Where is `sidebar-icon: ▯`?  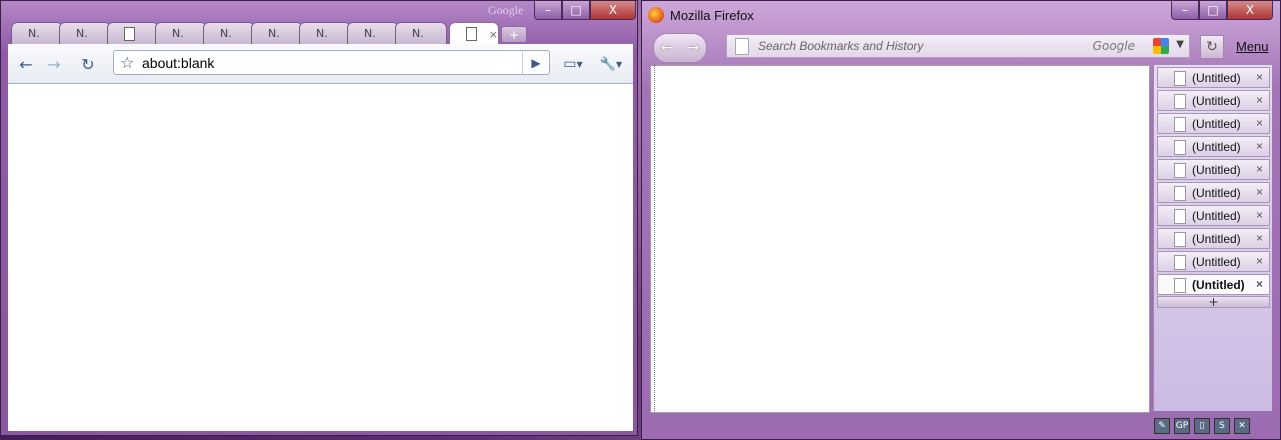 sidebar-icon: ▯ is located at coordinates (1202, 425).